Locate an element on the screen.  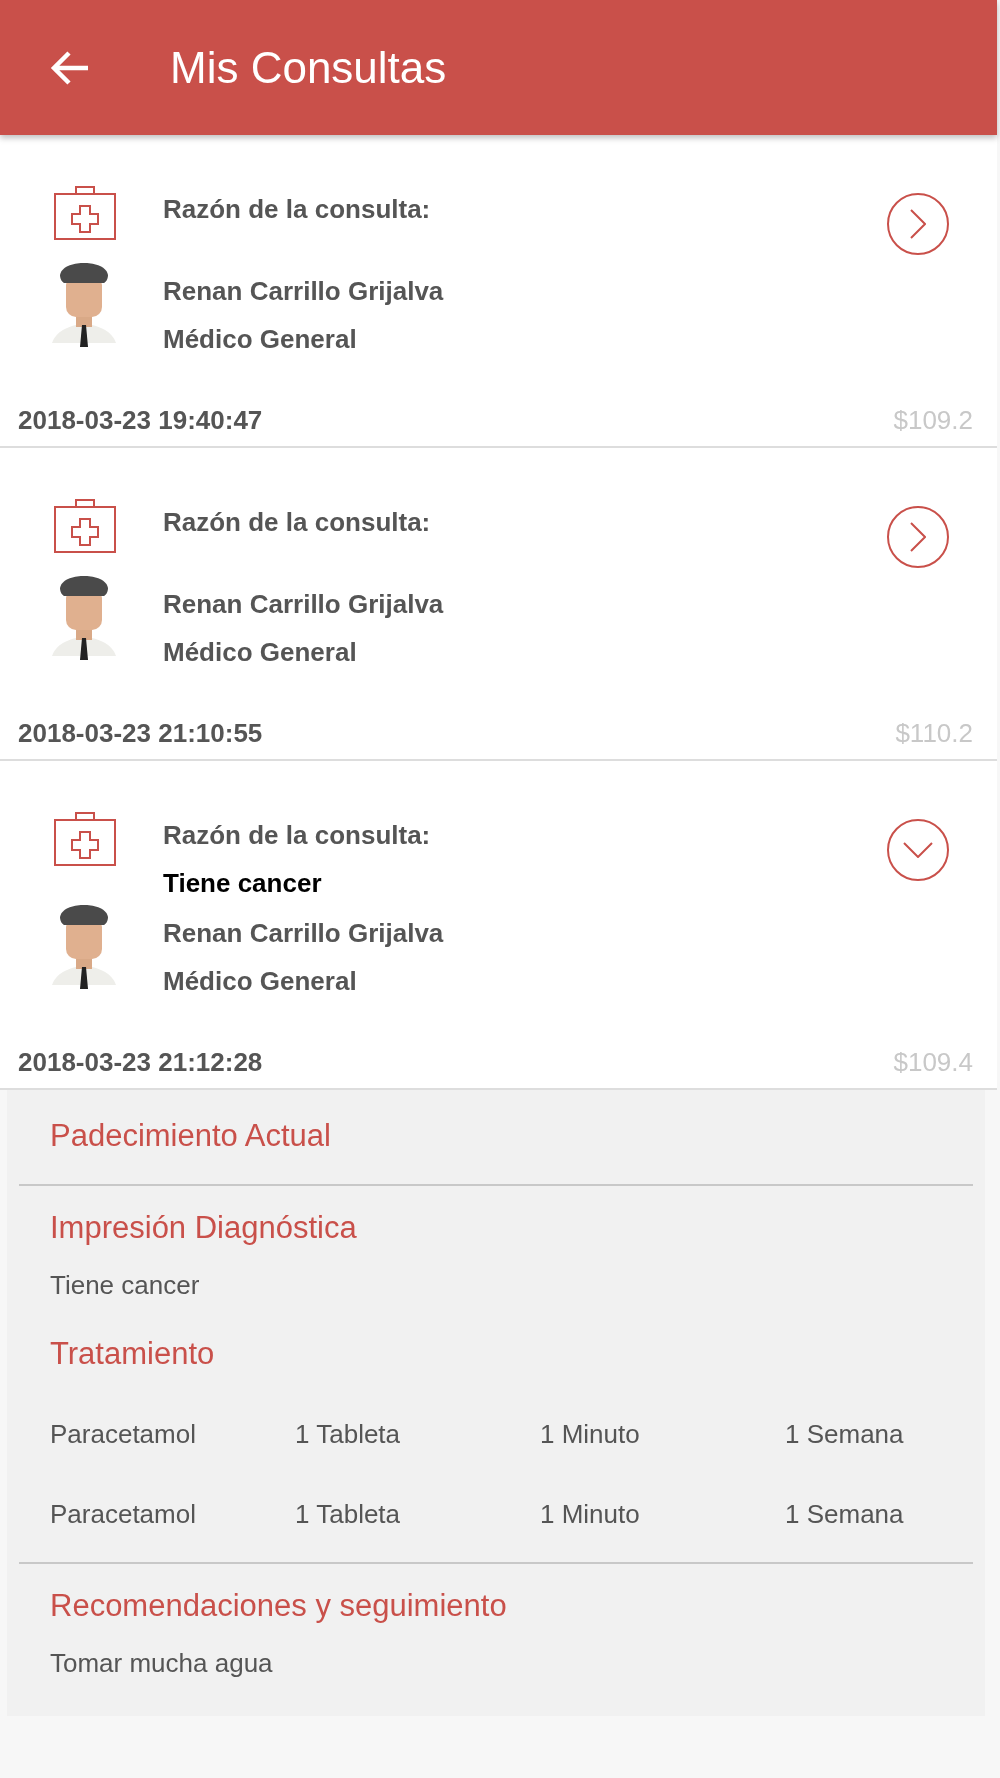
consultation-datetime: 2018-03-23 19:40:47 is located at coordinates (140, 420).